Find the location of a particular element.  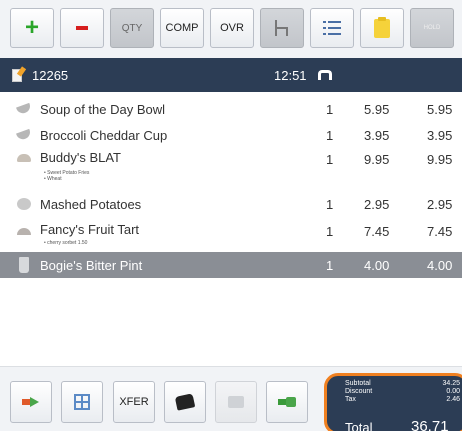

hold-button: HOLD is located at coordinates (432, 28).